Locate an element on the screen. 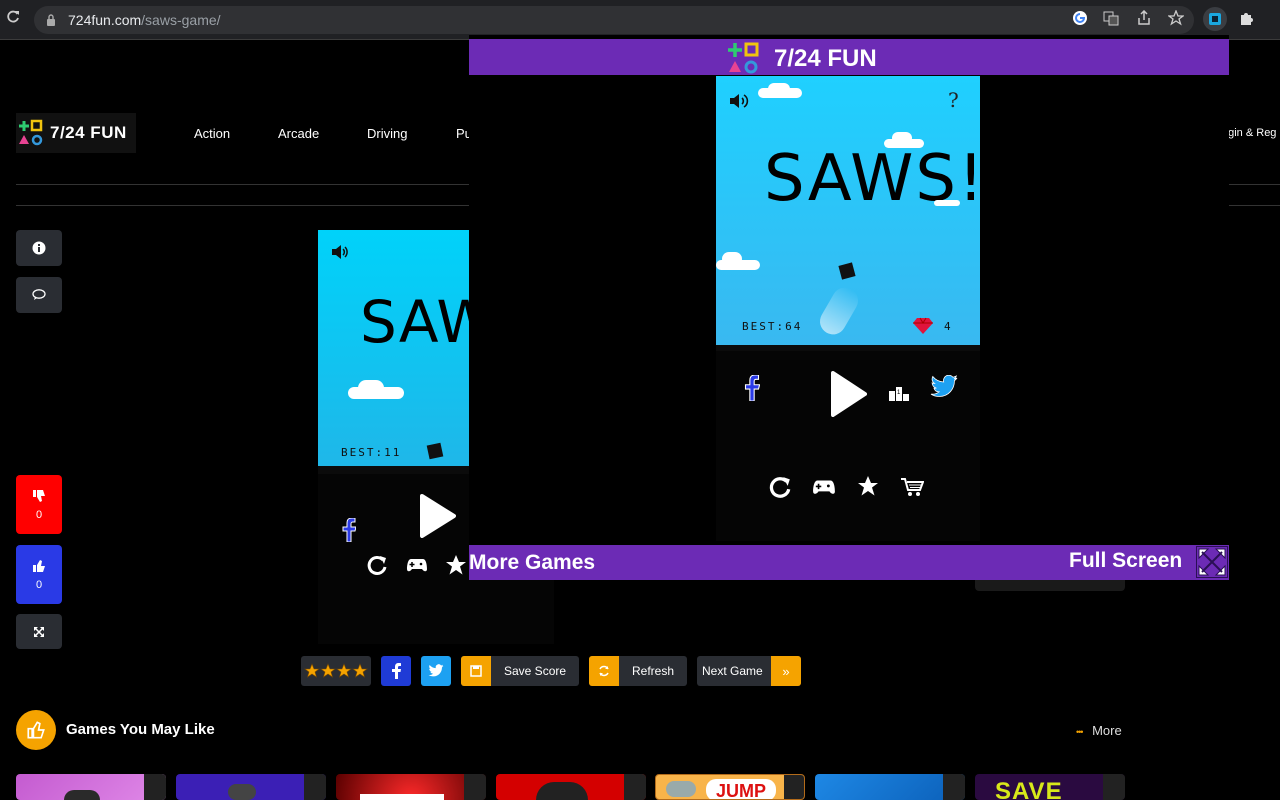 This screenshot has height=800, width=1280. save-score-label: Save Score is located at coordinates (535, 671).